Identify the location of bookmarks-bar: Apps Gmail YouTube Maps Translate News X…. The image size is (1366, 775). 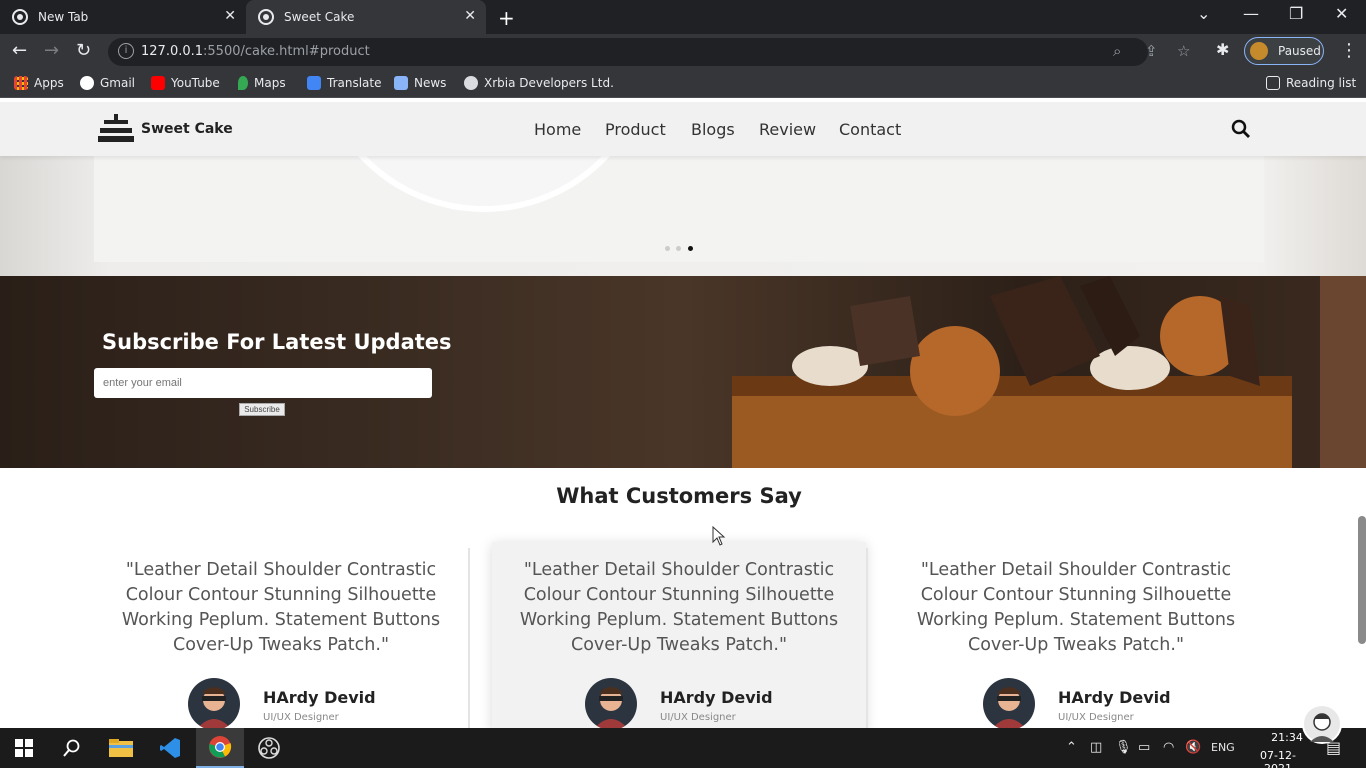
(683, 84).